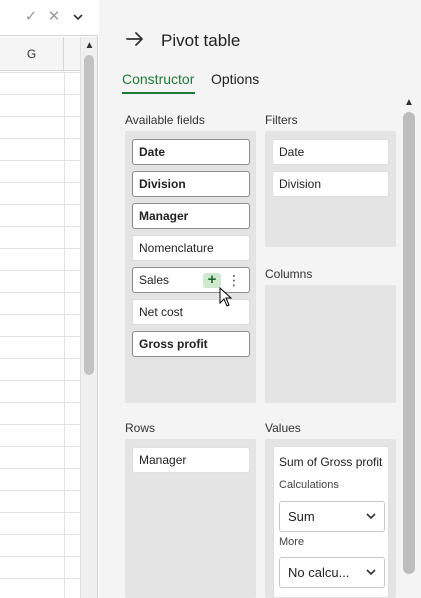  I want to click on panel-vertical-scrollbar: ▲, so click(409, 347).